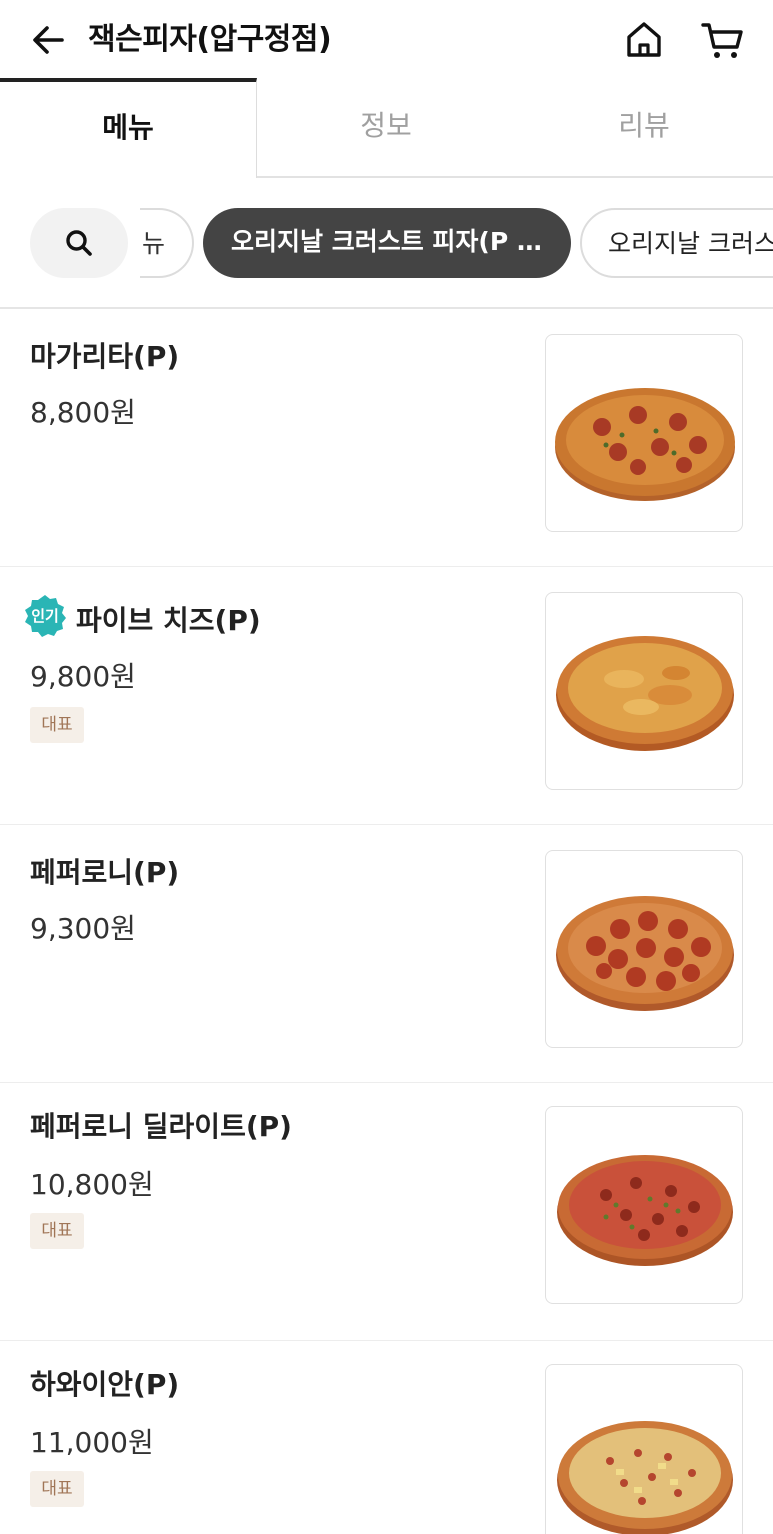 This screenshot has height=1534, width=773. I want to click on cart-icon, so click(722, 40).